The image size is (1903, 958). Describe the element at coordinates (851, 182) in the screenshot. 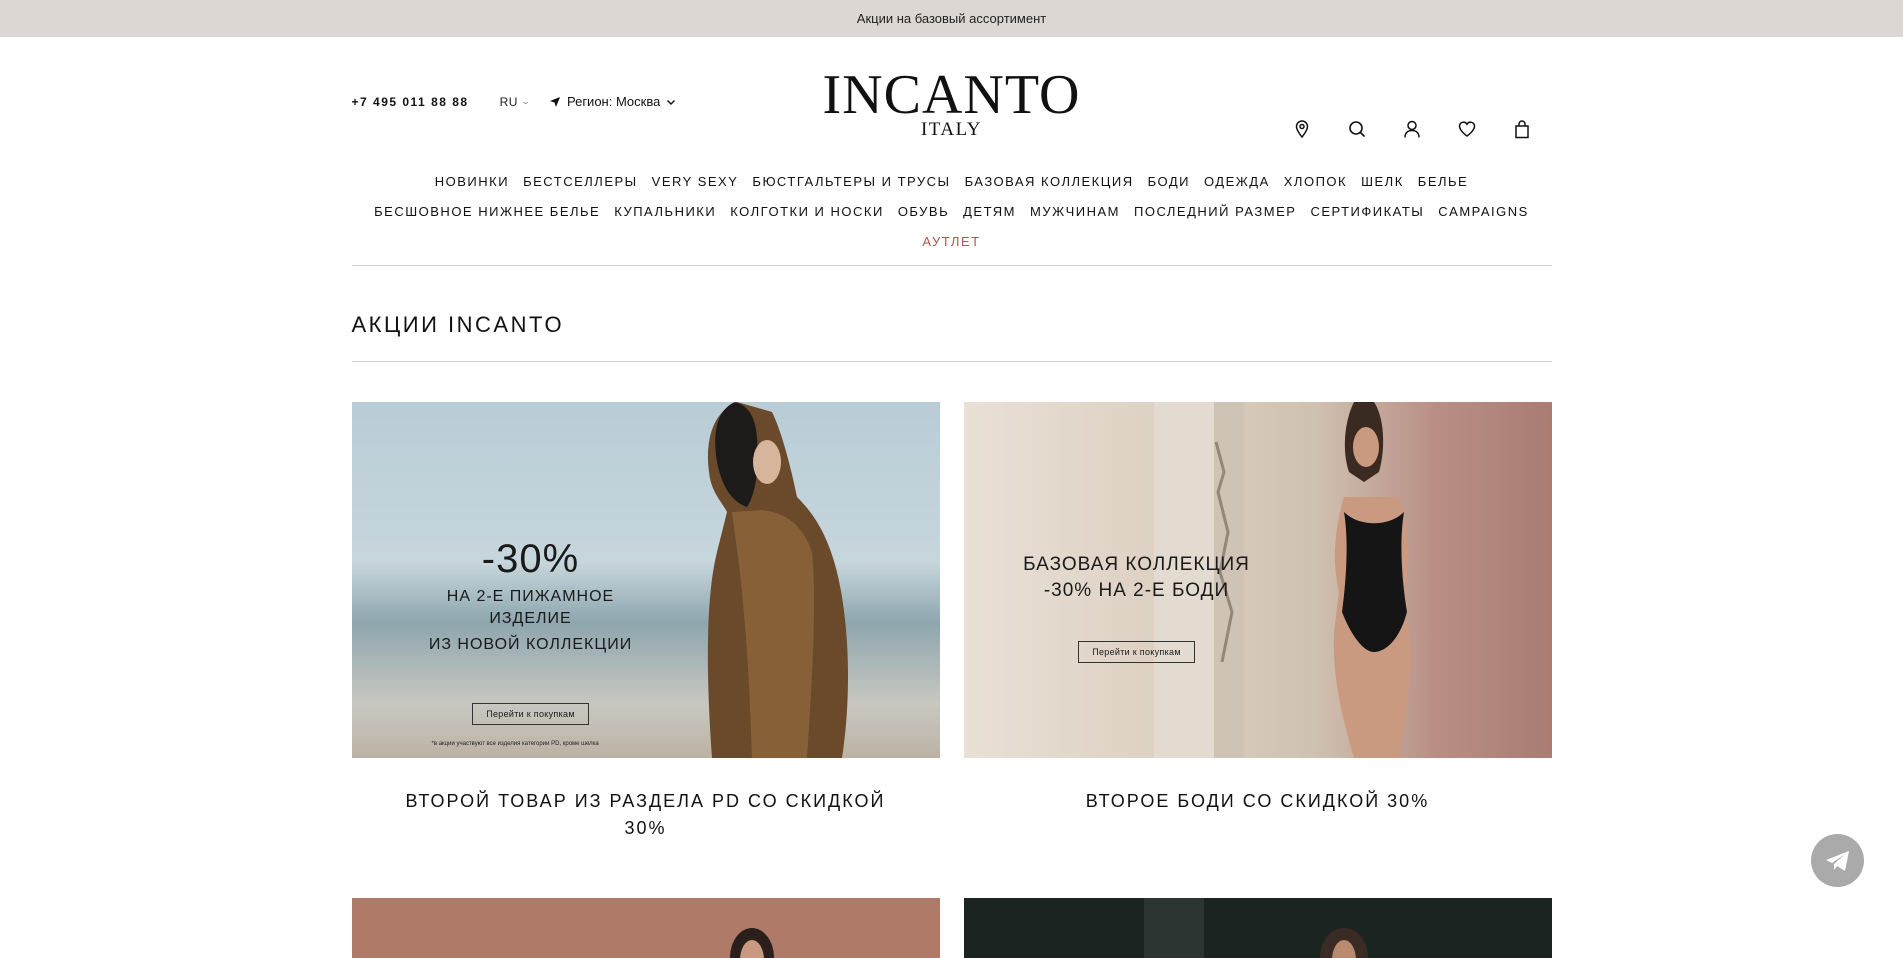

I see `nav-item-bras-panties: БЮСТГАЛЬТЕРЫ И ТРУСЫ` at that location.